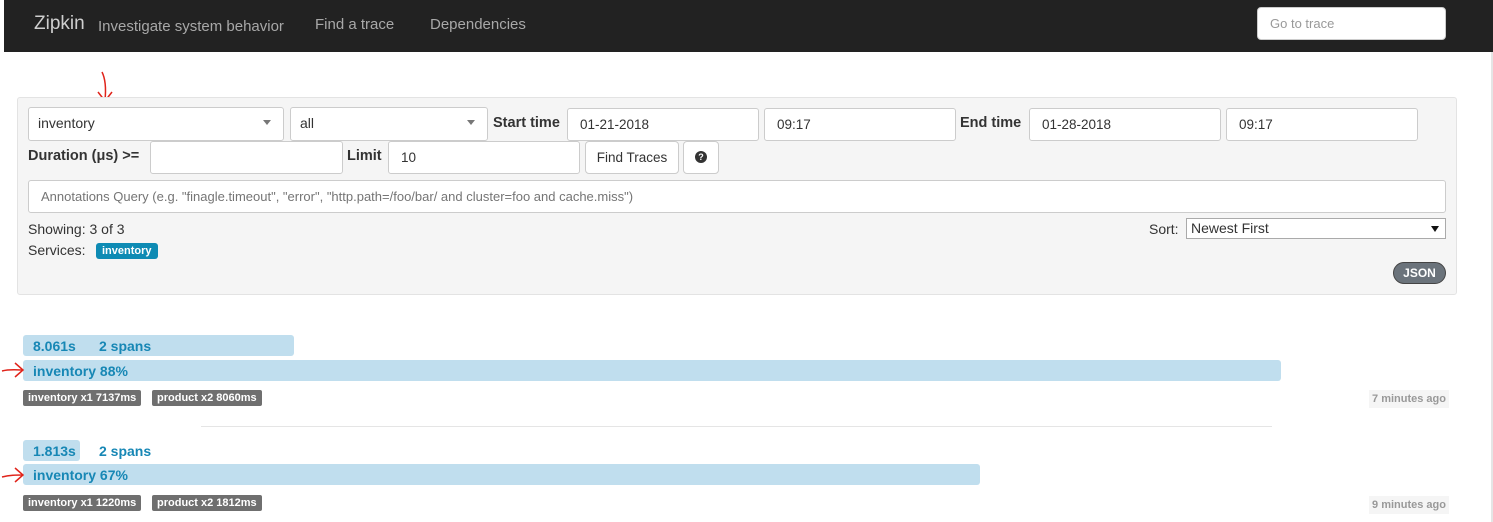  I want to click on span-select-value: all, so click(307, 123).